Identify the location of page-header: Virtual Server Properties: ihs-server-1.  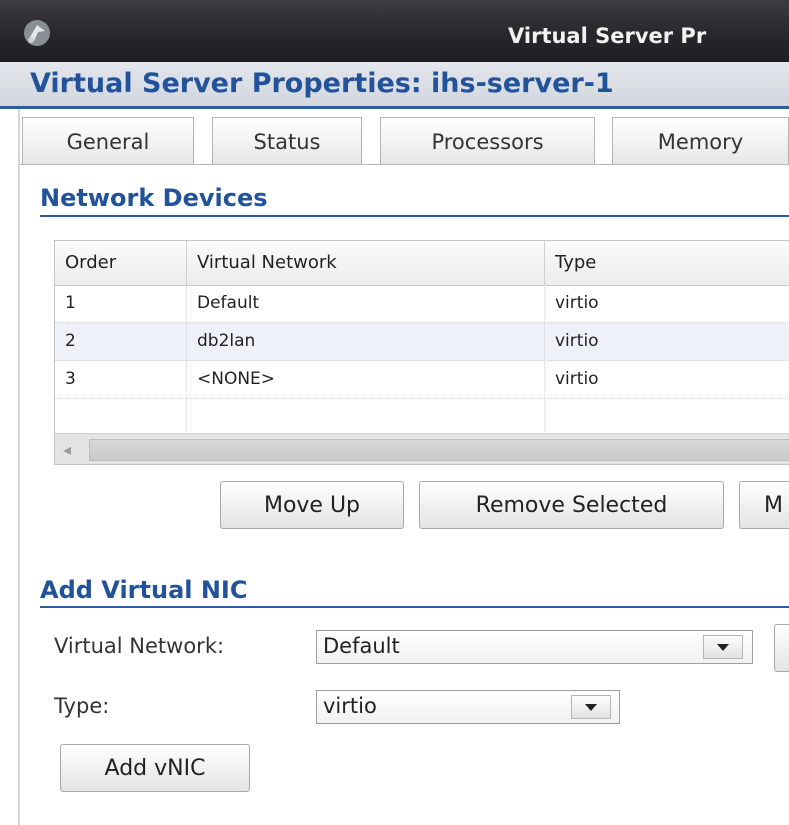
(394, 85).